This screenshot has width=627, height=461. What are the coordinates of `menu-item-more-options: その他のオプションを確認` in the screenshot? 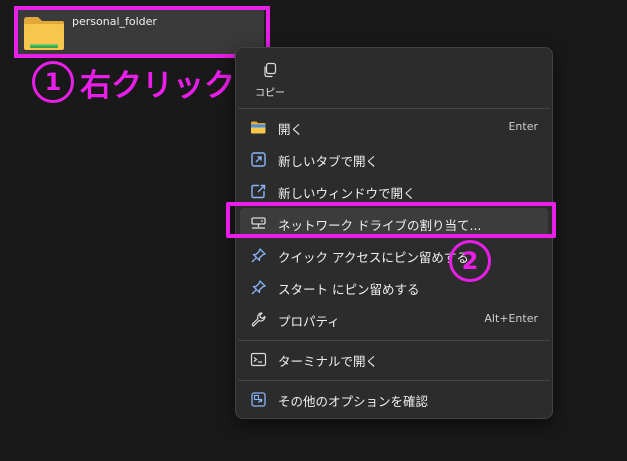 It's located at (394, 399).